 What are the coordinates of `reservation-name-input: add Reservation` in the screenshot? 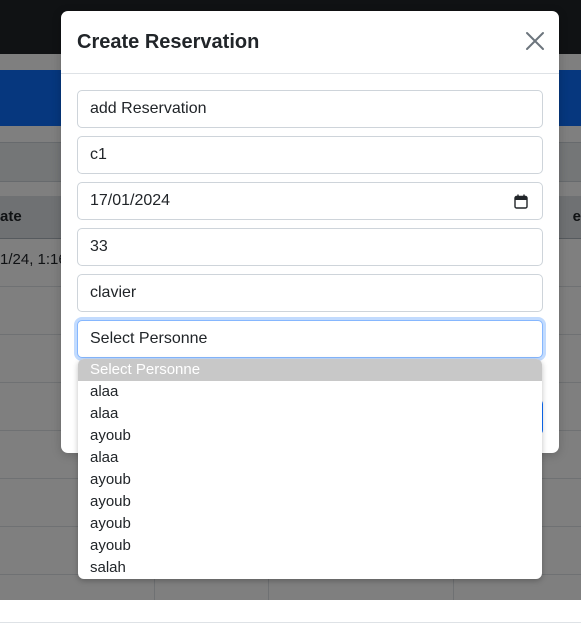 It's located at (310, 109).